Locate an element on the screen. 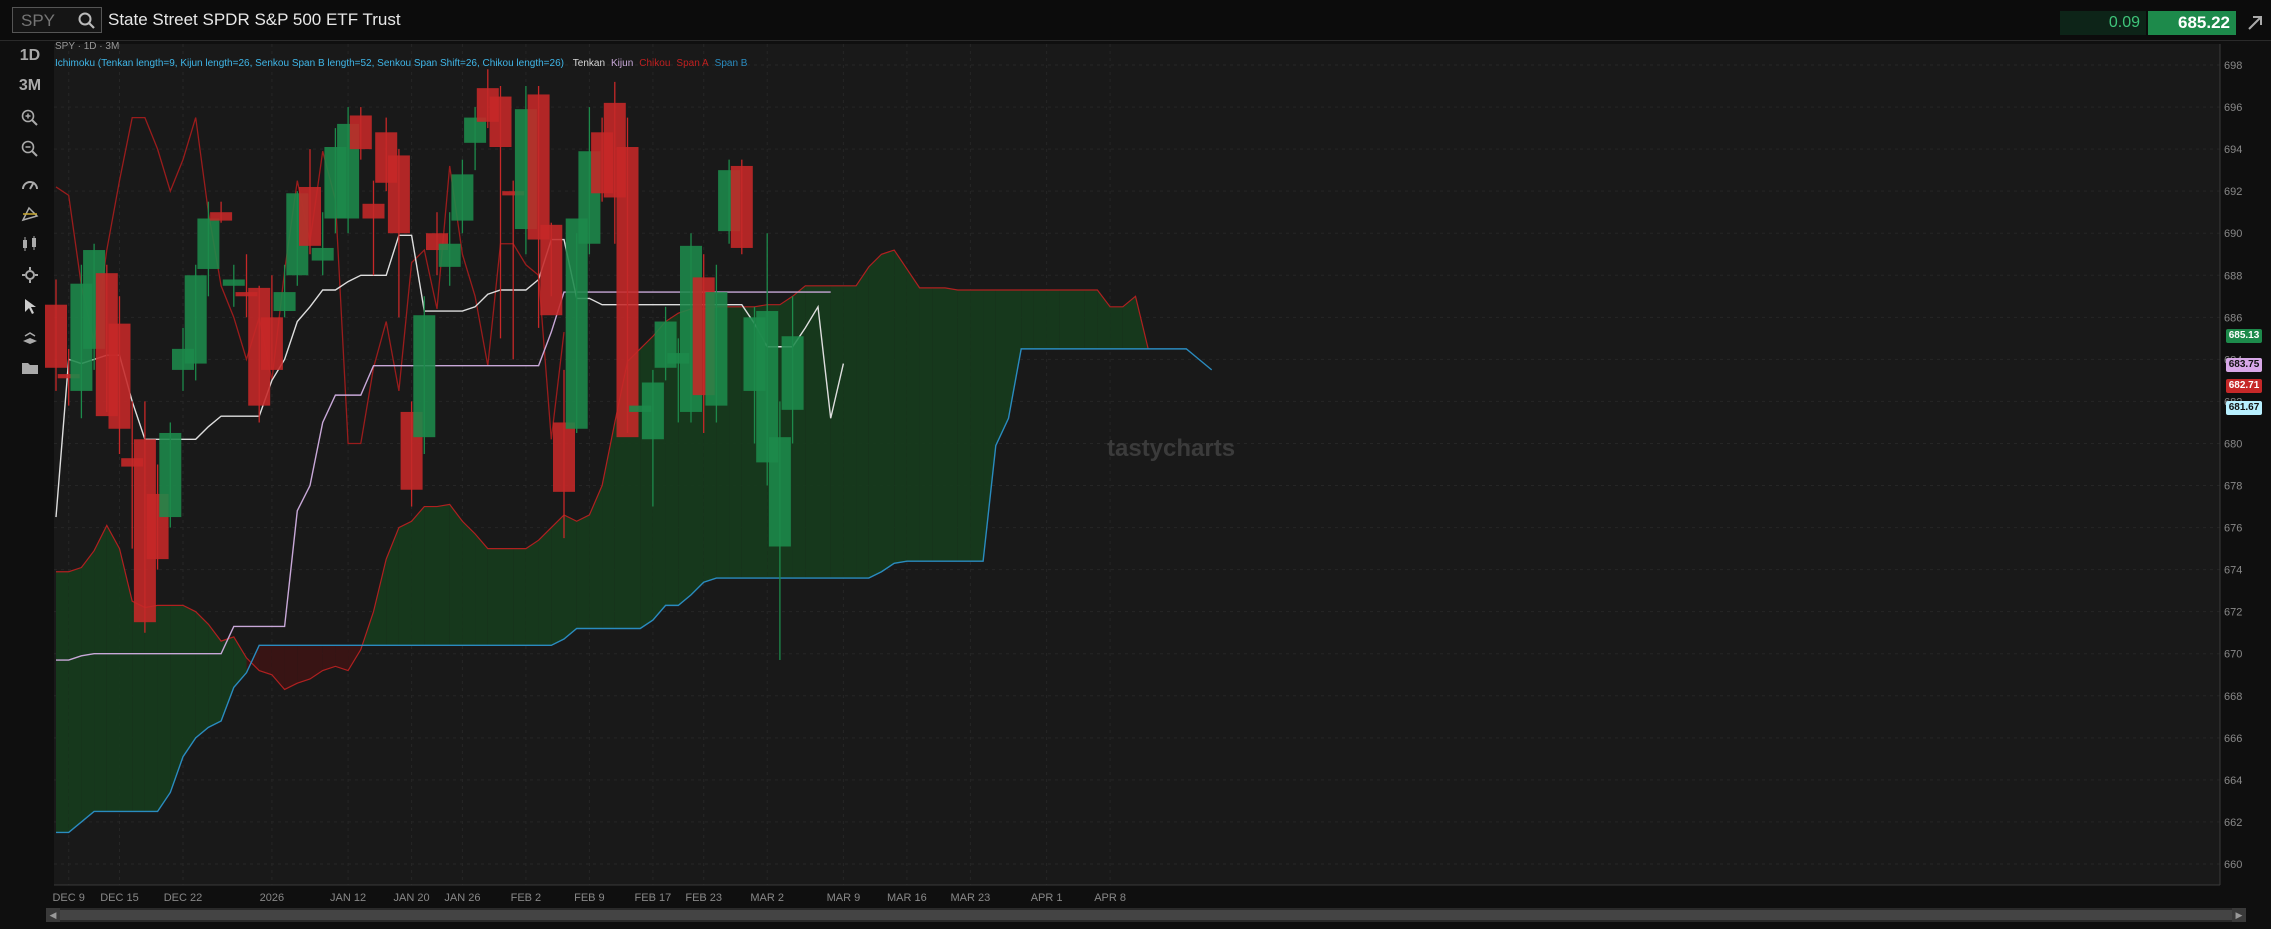 This screenshot has width=2271, height=929. price-tag: 681.67 is located at coordinates (2244, 408).